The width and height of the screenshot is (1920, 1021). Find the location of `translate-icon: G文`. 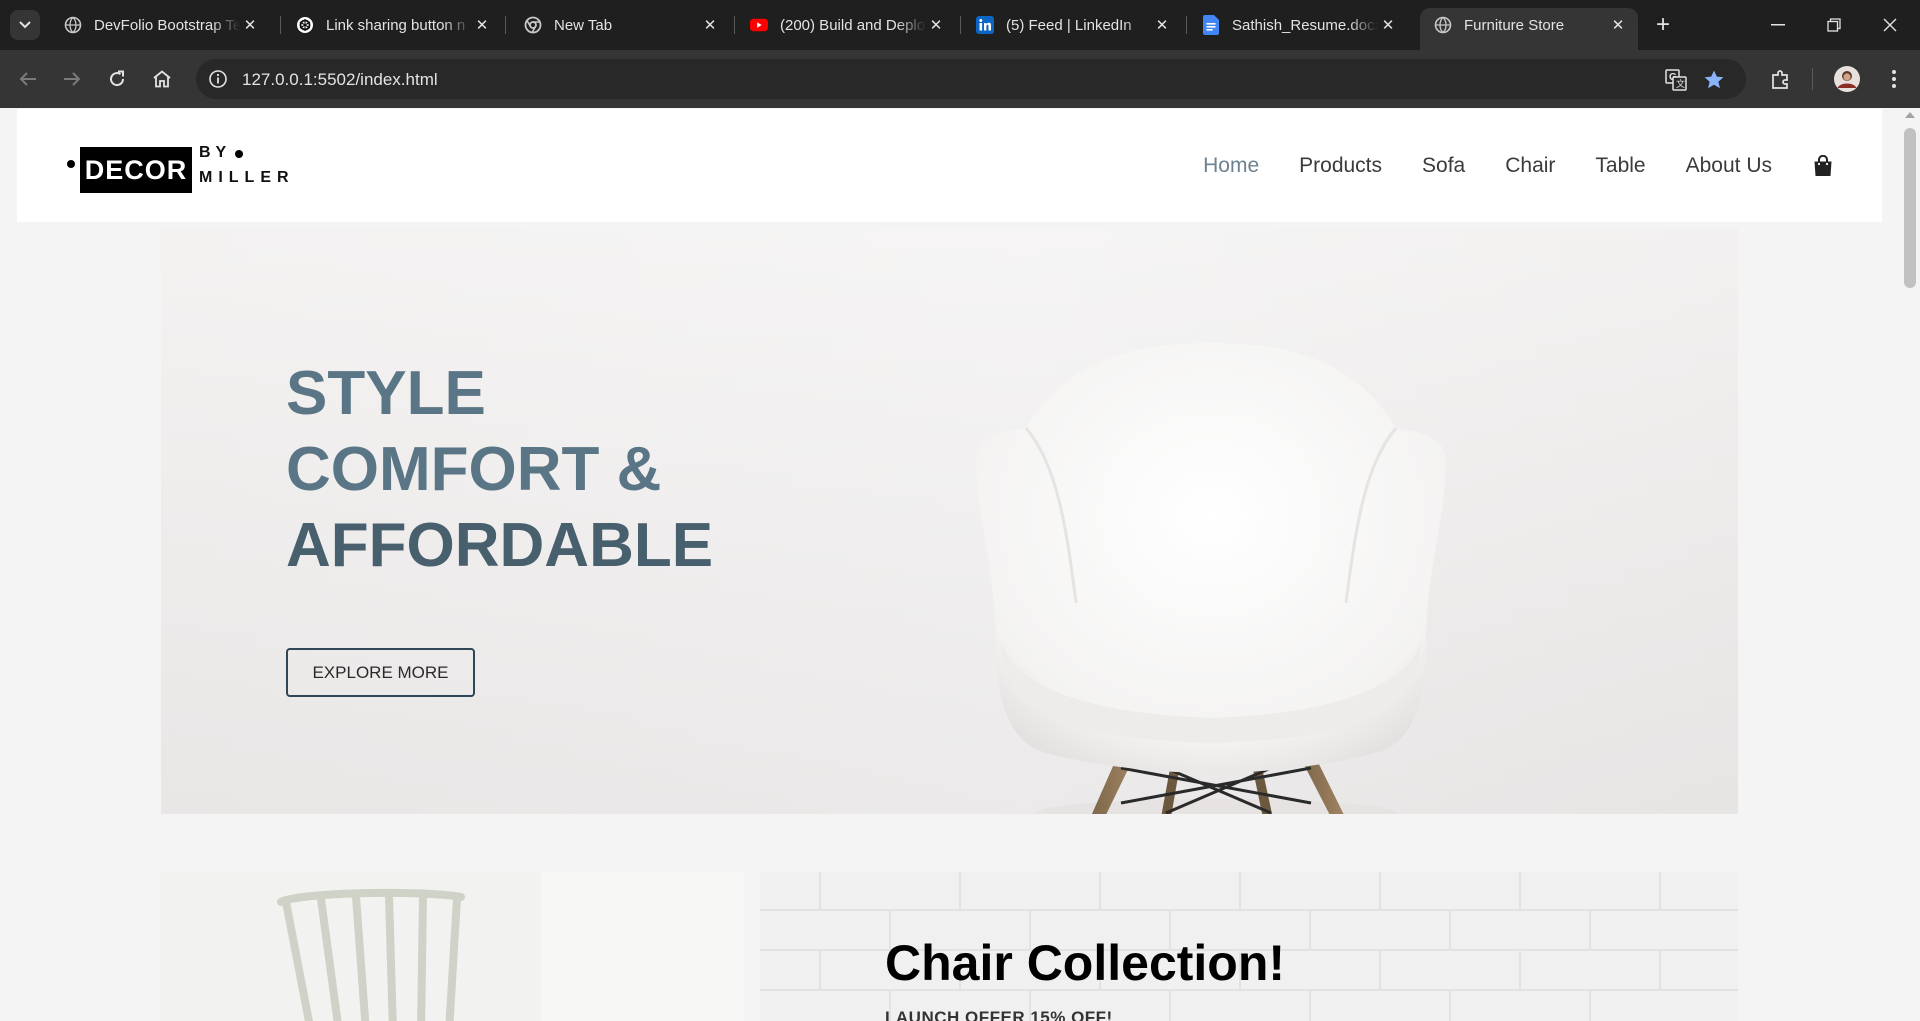

translate-icon: G文 is located at coordinates (1676, 80).